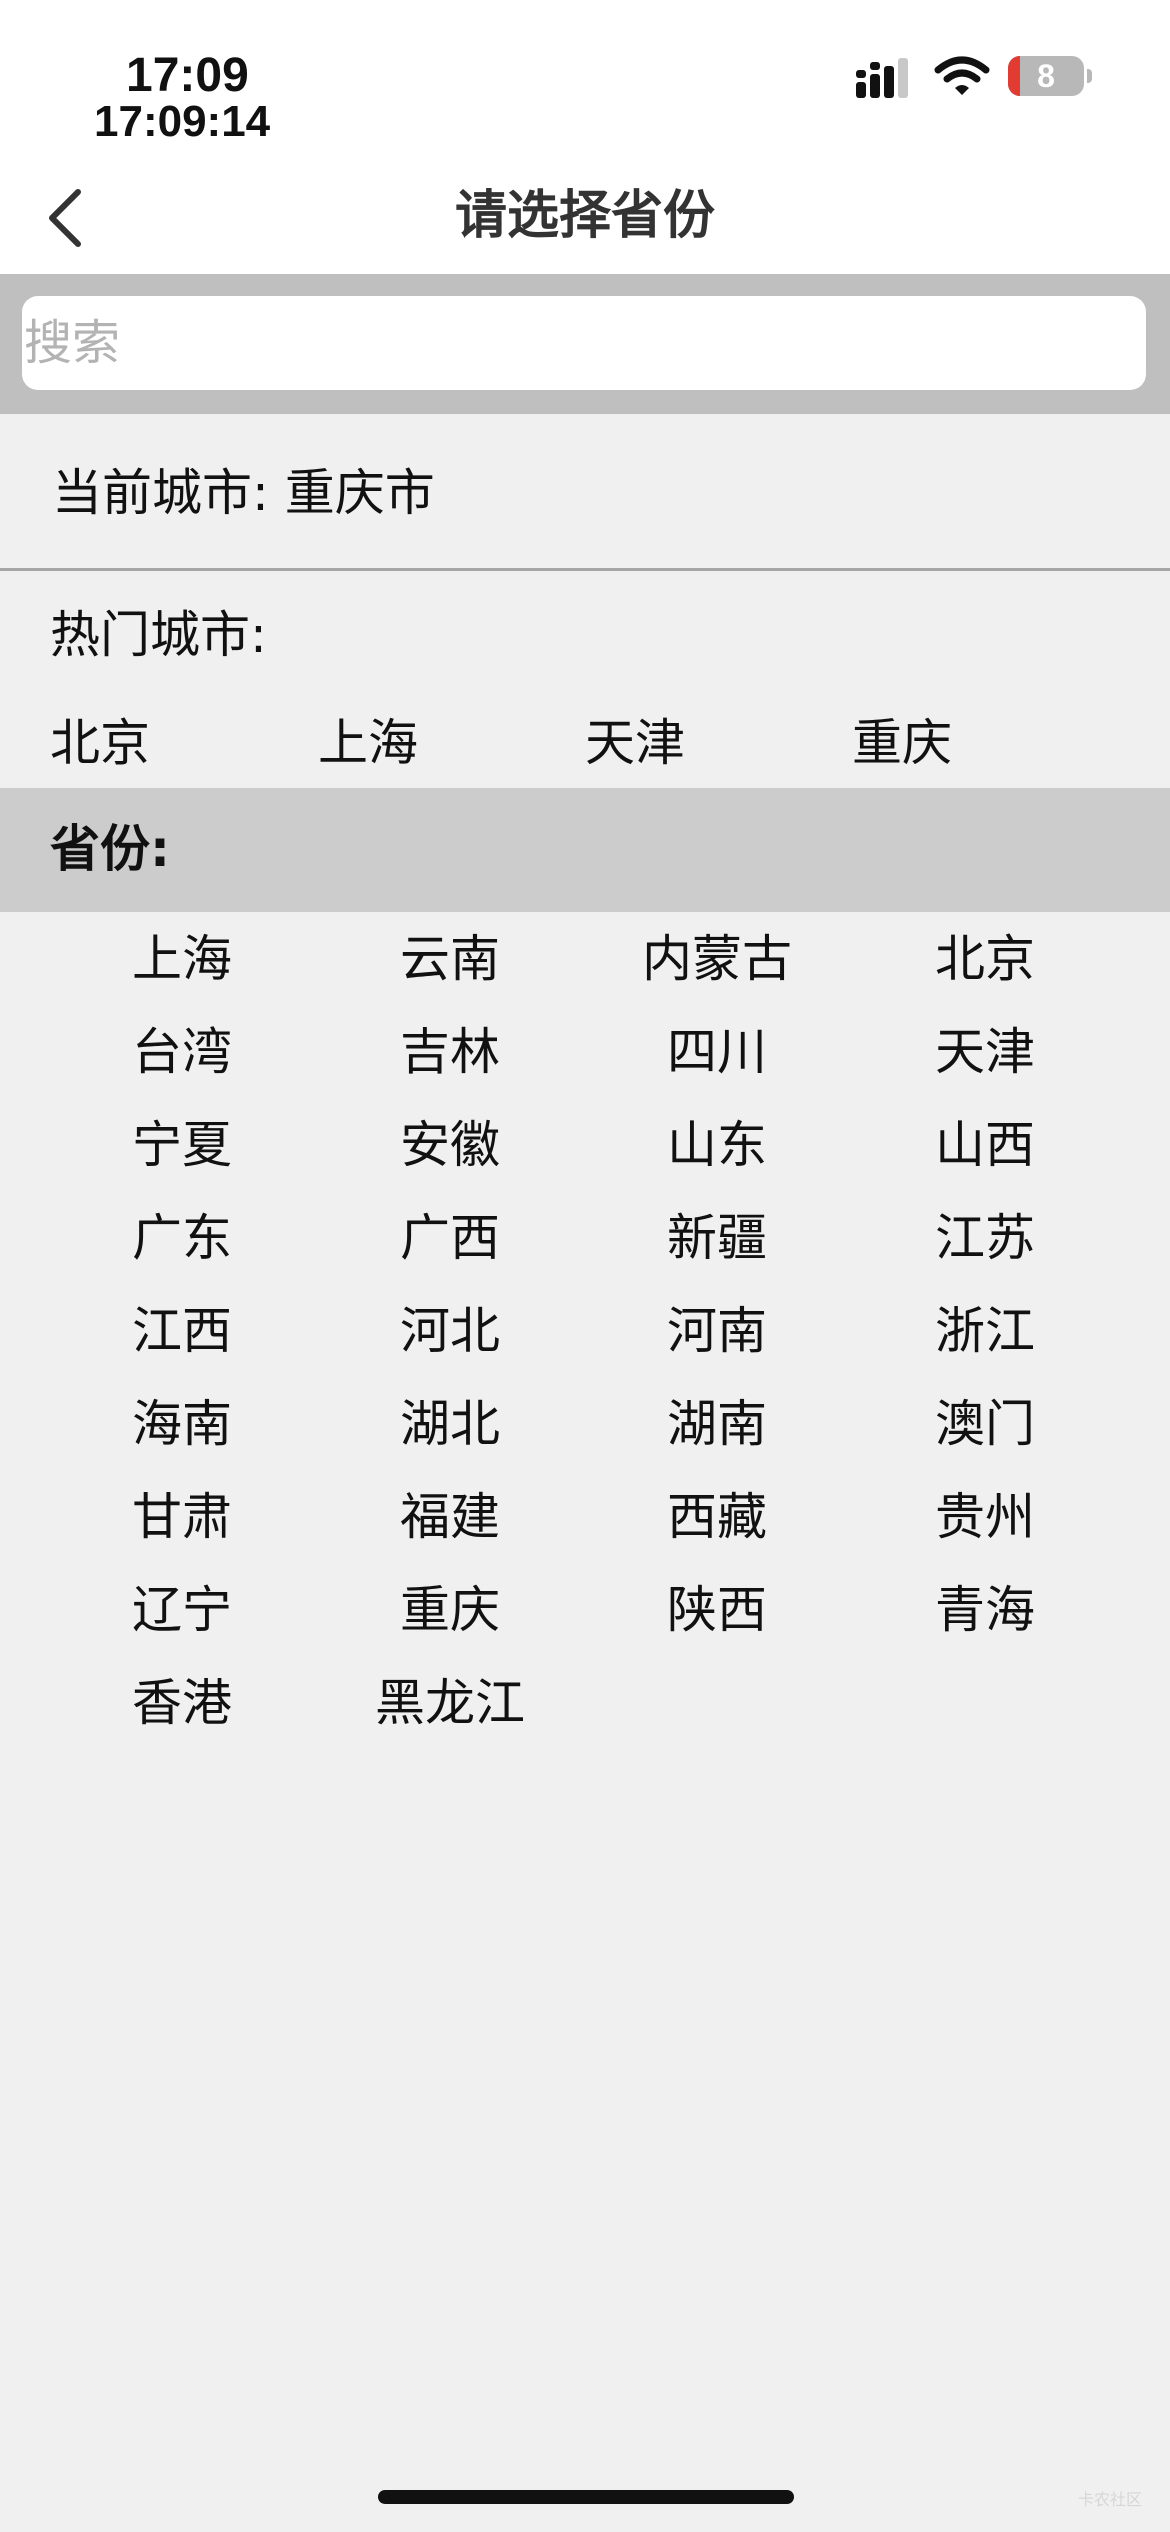 The width and height of the screenshot is (1170, 2532). I want to click on watermark: 卡农社区, so click(1110, 2499).